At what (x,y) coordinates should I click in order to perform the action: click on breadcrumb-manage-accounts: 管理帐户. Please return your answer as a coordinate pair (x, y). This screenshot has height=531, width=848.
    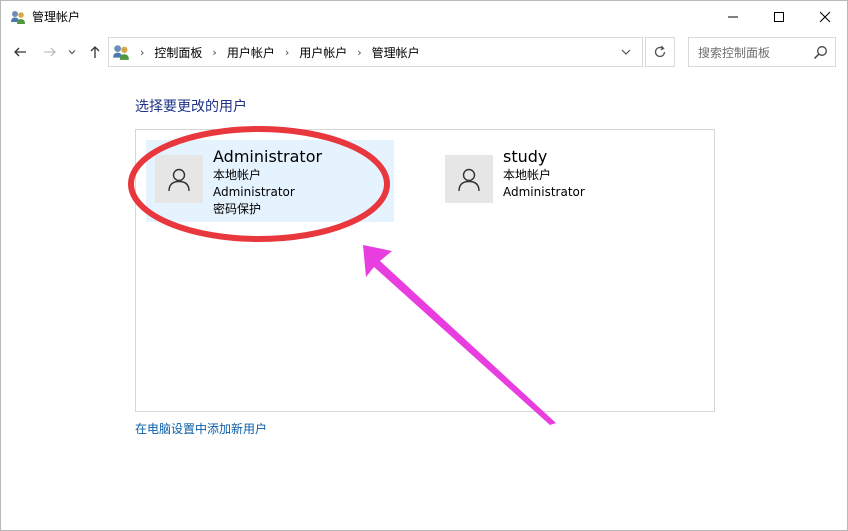
    Looking at the image, I should click on (396, 52).